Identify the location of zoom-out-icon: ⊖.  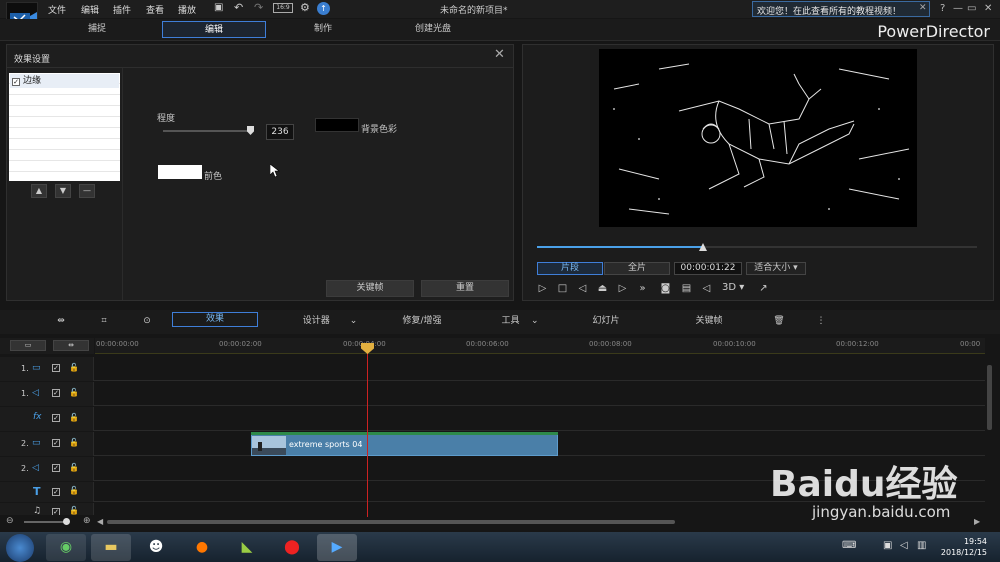
(10, 521).